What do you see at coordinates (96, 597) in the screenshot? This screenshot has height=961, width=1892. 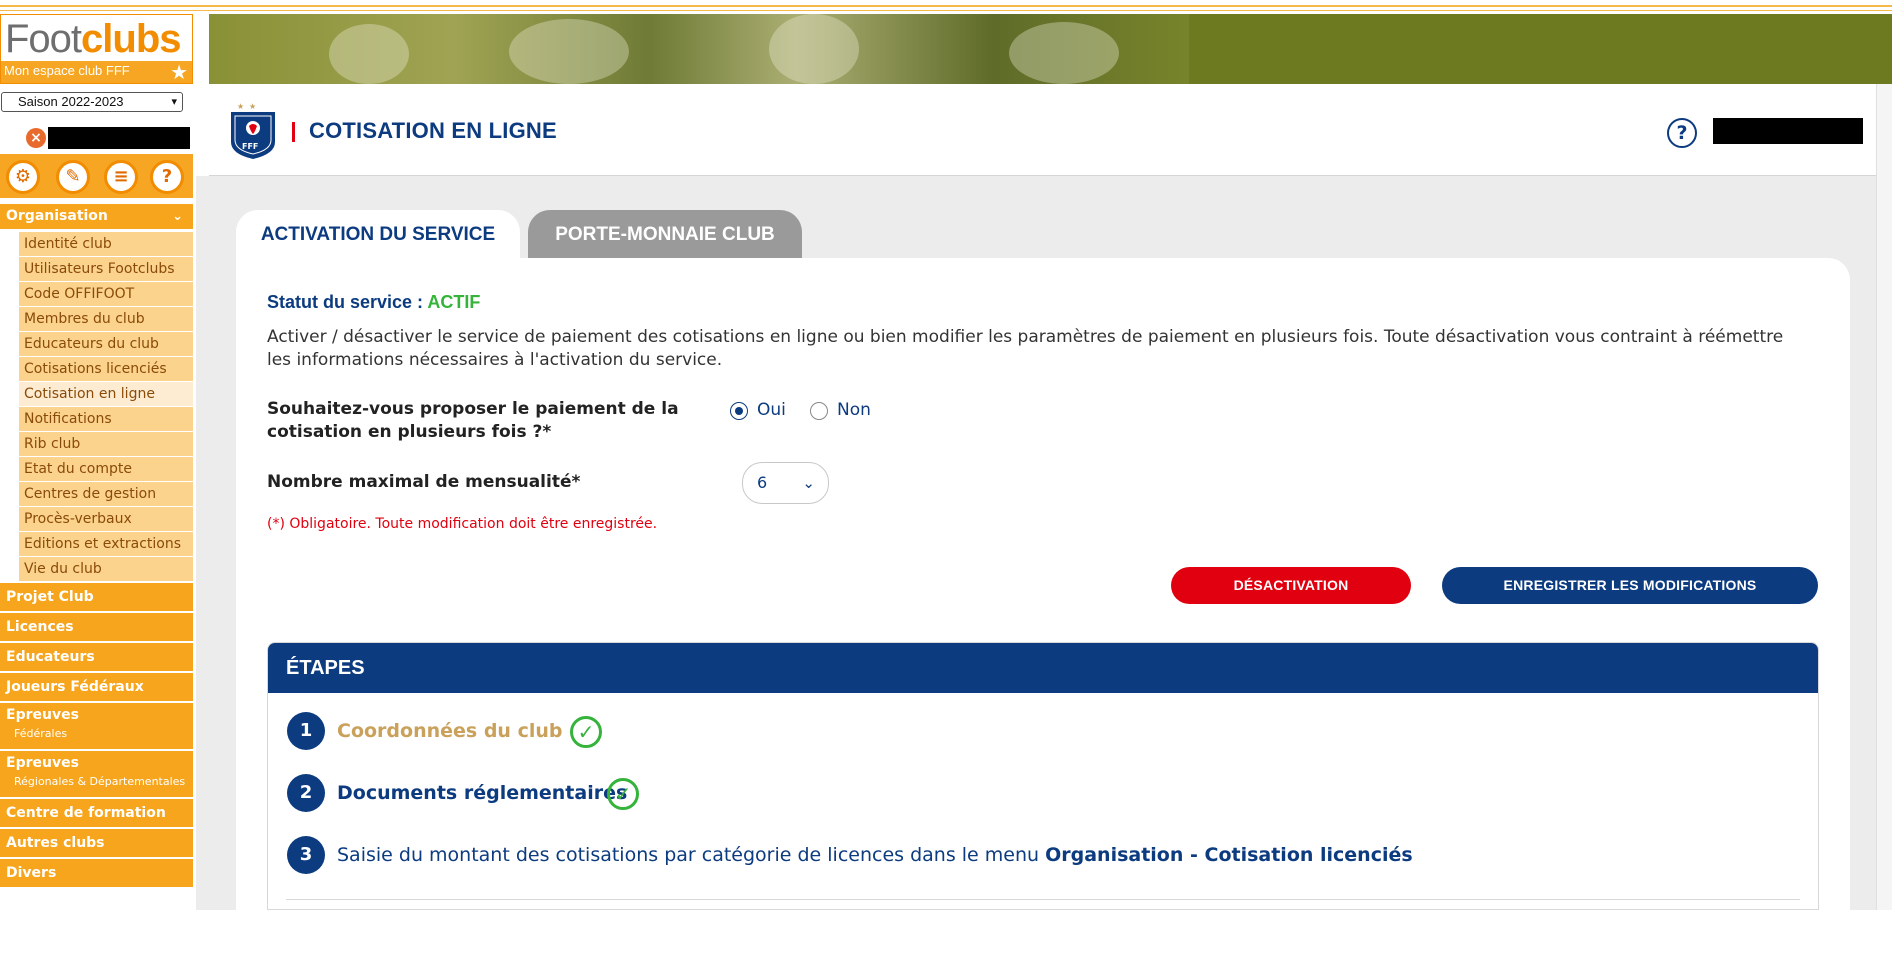 I see `menu-projet-club: Projet Club` at bounding box center [96, 597].